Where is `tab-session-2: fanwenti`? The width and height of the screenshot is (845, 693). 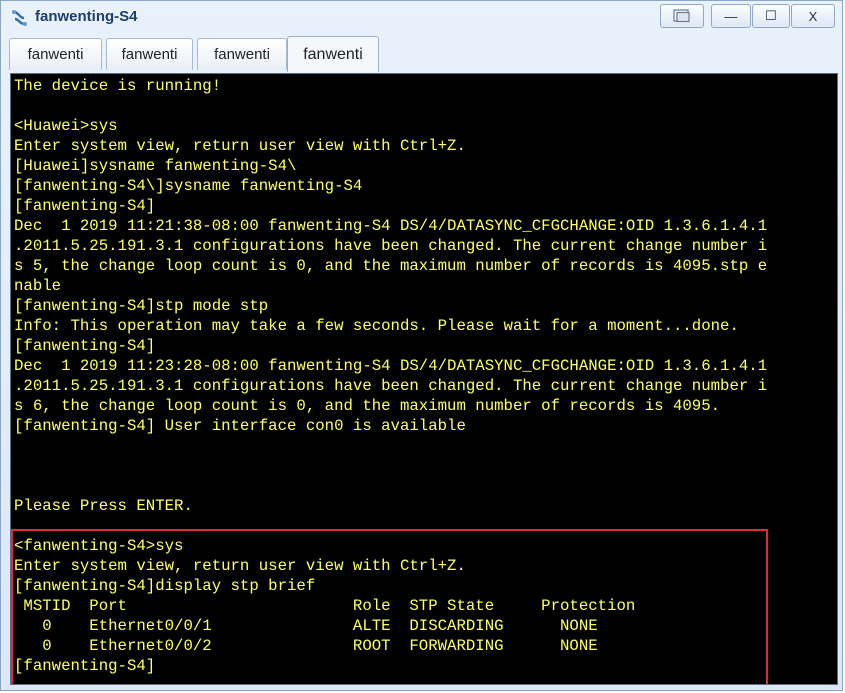 tab-session-2: fanwenti is located at coordinates (149, 54).